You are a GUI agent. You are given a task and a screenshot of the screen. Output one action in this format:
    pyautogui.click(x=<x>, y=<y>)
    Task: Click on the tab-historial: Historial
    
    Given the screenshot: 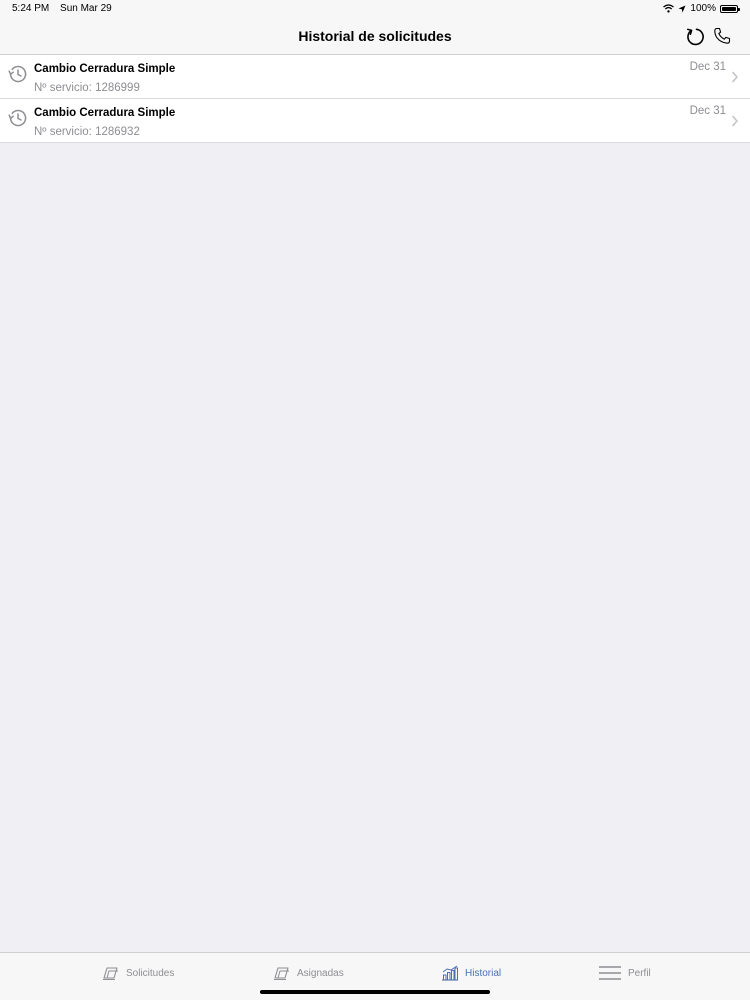 What is the action you would take?
    pyautogui.click(x=471, y=973)
    